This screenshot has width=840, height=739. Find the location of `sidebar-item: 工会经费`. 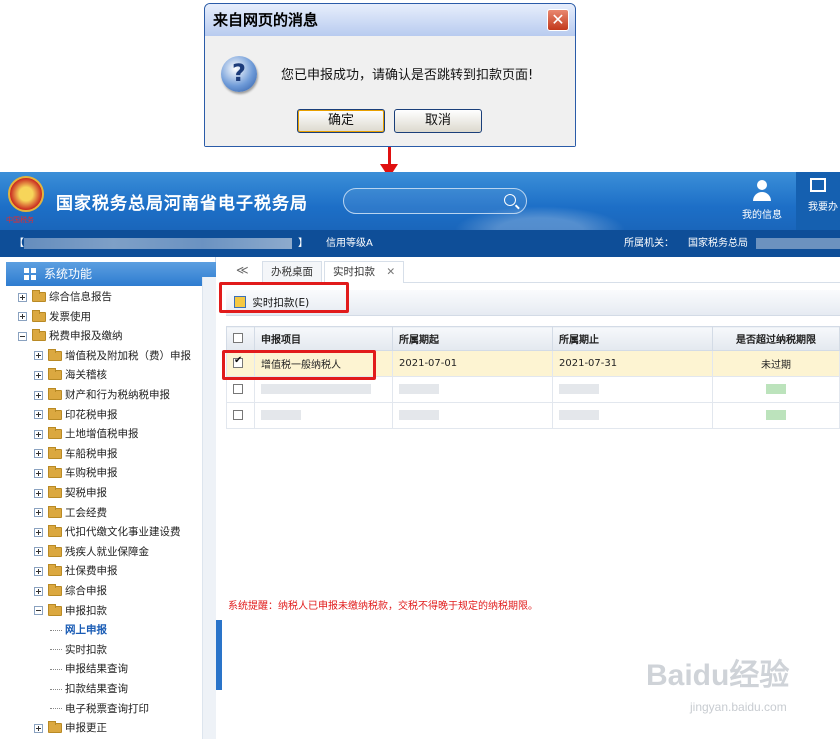

sidebar-item: 工会经费 is located at coordinates (70, 513).